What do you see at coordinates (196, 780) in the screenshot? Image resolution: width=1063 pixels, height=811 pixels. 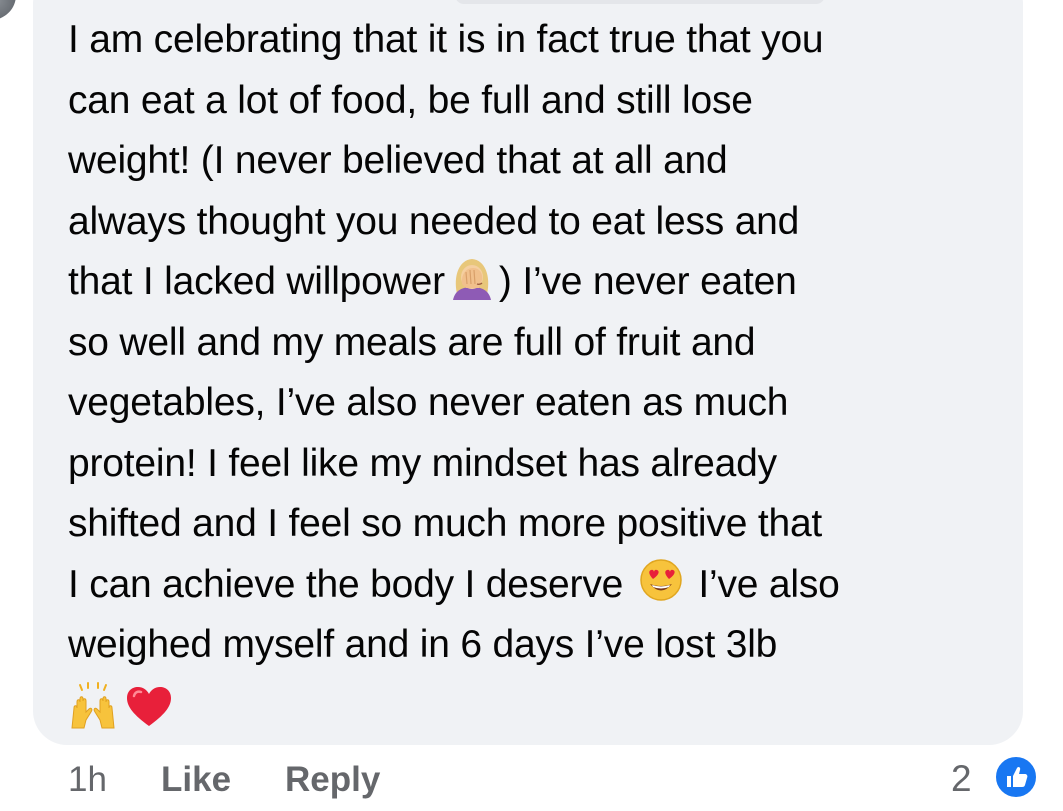 I see `like-button: Like` at bounding box center [196, 780].